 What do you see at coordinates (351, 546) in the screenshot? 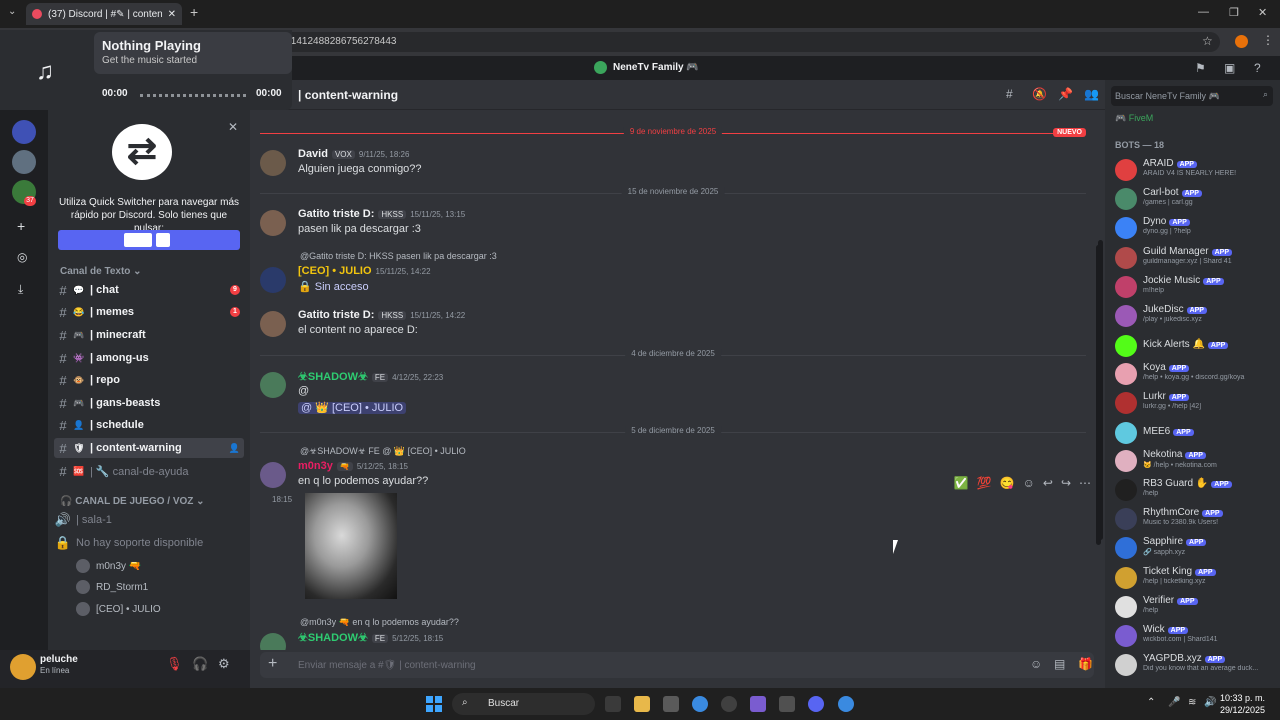
I see `image-attachment` at bounding box center [351, 546].